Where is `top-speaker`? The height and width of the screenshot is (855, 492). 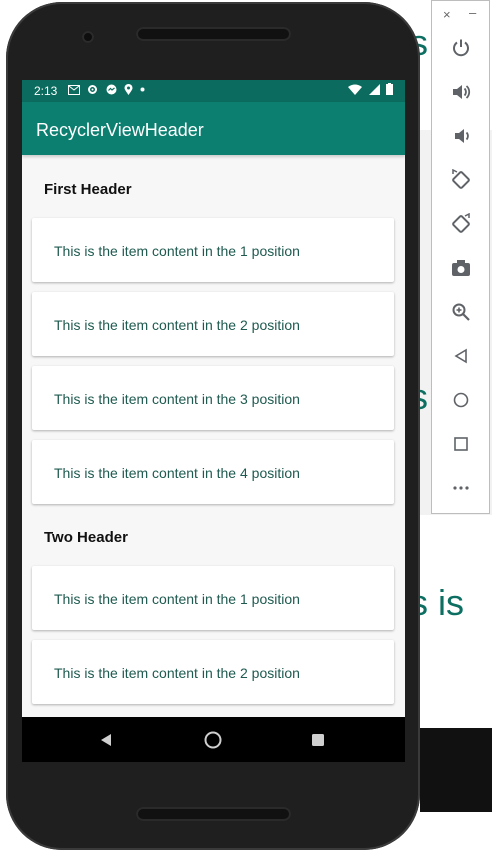 top-speaker is located at coordinates (213, 34).